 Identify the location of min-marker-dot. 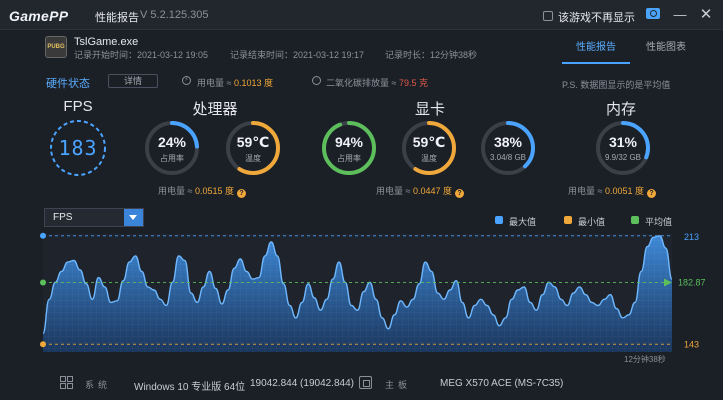
(43, 344).